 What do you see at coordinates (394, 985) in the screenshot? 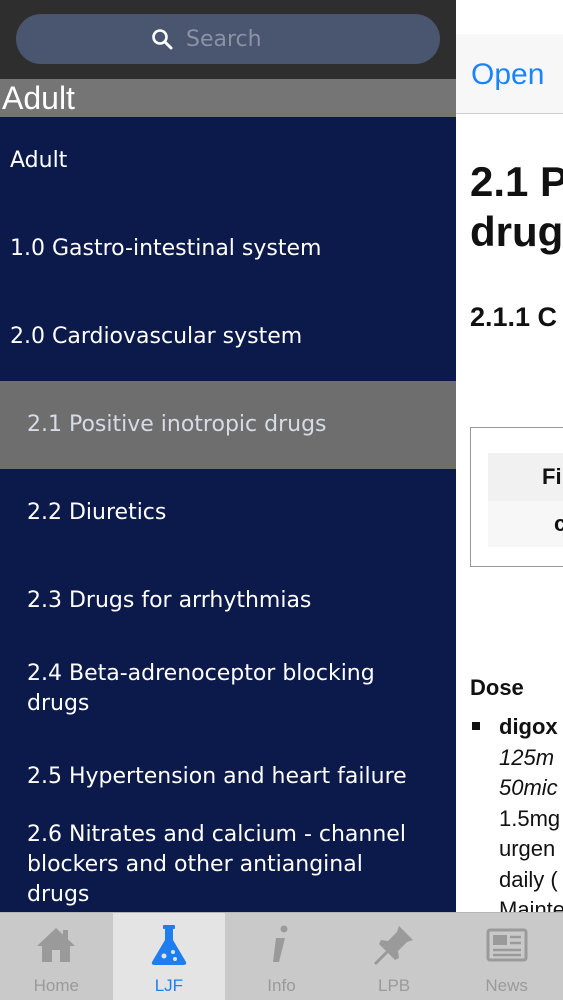
I see `tab-label: LPB` at bounding box center [394, 985].